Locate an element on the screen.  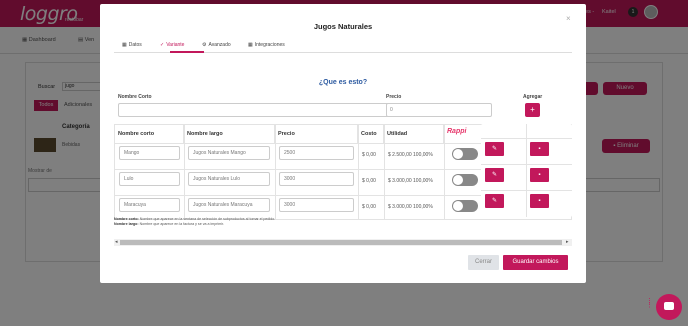
utilidad-cell-2: $ 3.000,00 100,00% is located at coordinates (410, 181).